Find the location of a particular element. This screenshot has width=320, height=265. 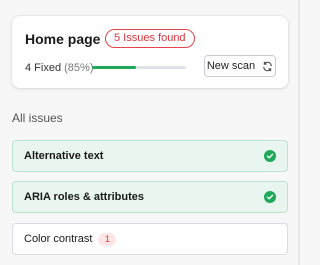

issue-label: Alternative text is located at coordinates (64, 156).